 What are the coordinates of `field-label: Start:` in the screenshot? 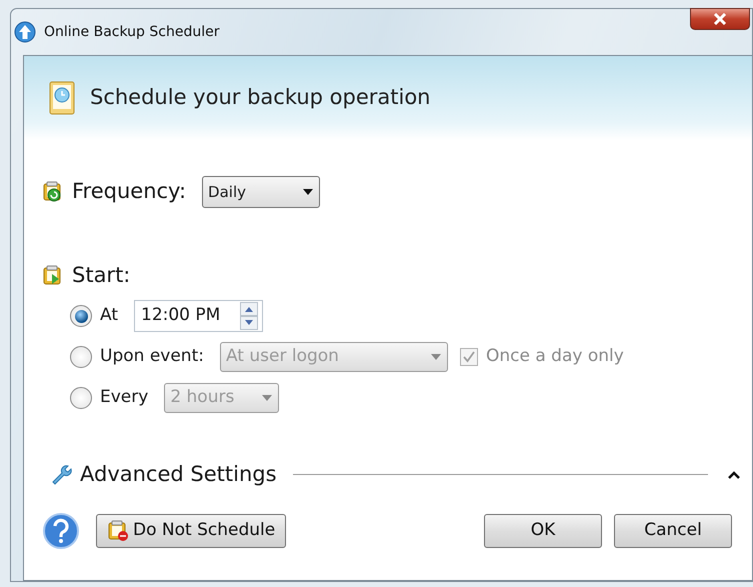 It's located at (101, 275).